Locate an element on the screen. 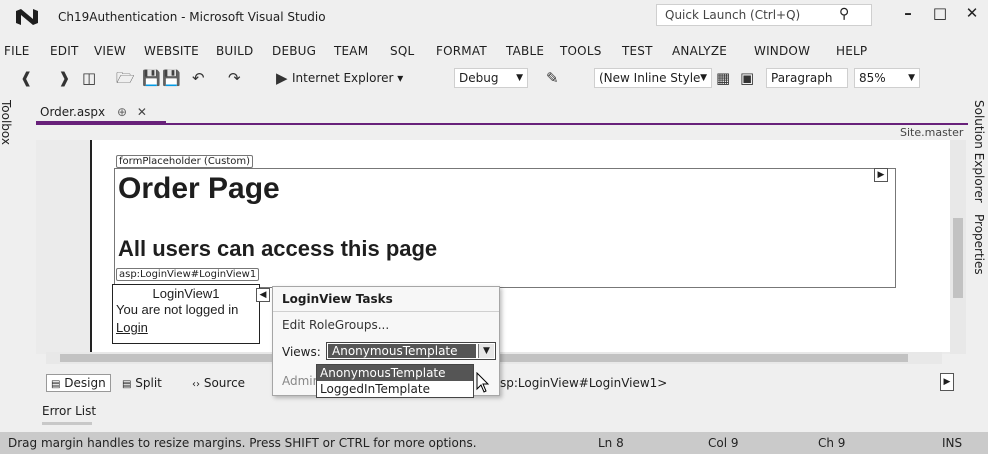 The height and width of the screenshot is (454, 988). browser-dropdown: Internet Explorer ▾ is located at coordinates (347, 78).